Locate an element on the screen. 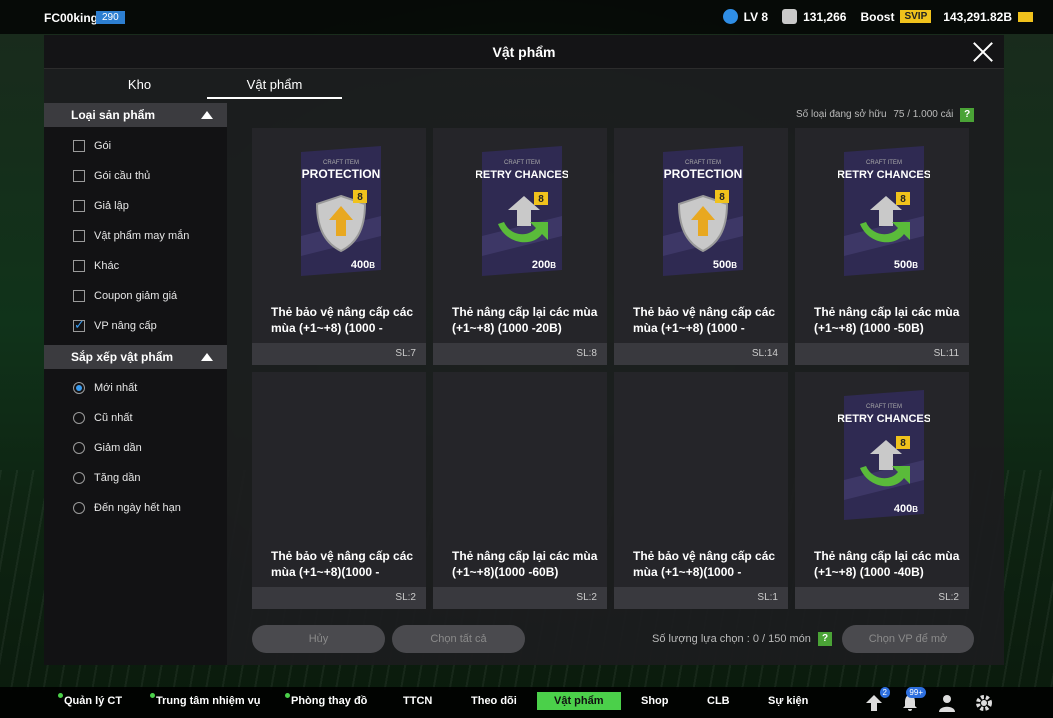 The image size is (1053, 718). filter-option-goi-cau-thu: Gói cầu thủ is located at coordinates (111, 176).